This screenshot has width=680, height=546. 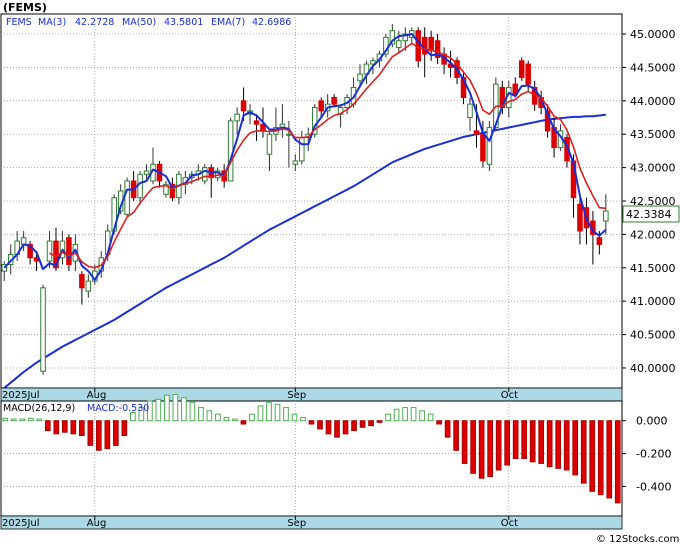 I want to click on legend-ma3-label: MA(3), so click(x=52, y=22).